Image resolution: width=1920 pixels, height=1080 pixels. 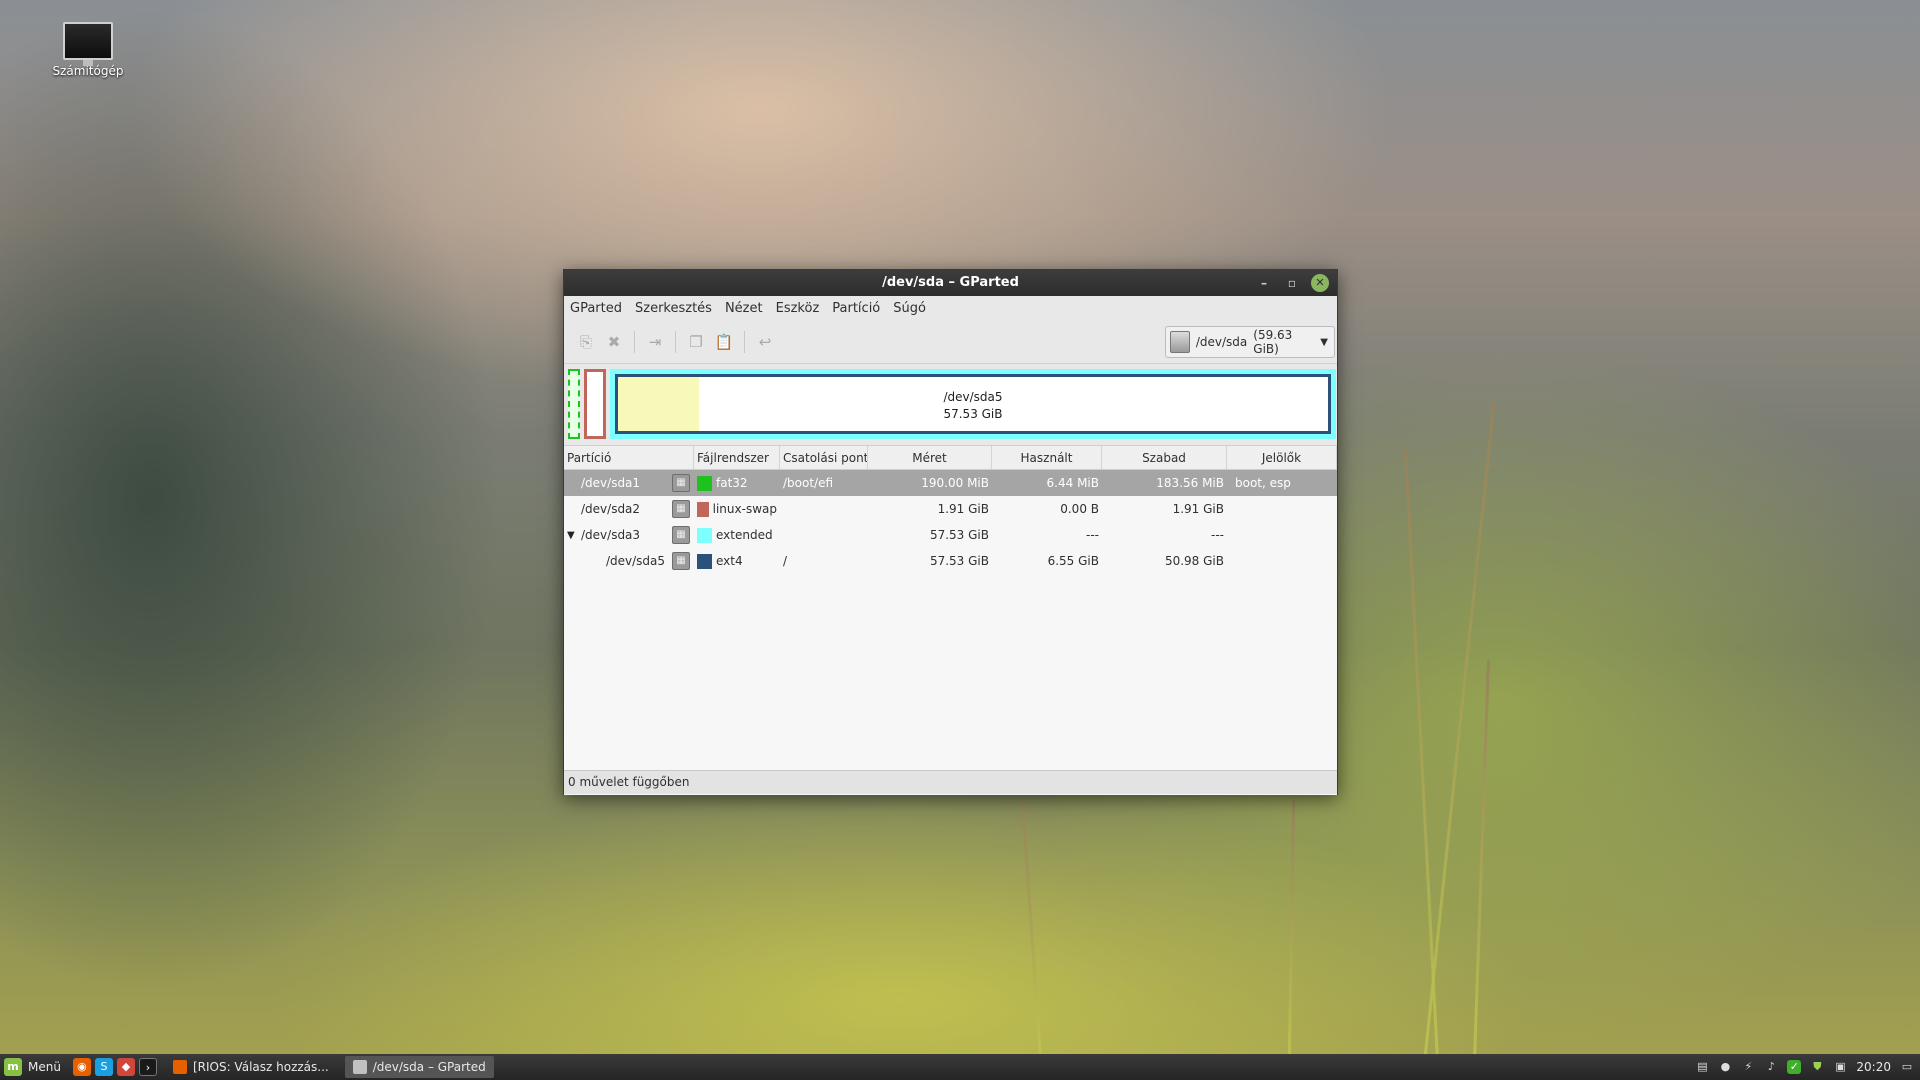 I want to click on free-cell: 1.91 GiB, so click(x=1198, y=509).